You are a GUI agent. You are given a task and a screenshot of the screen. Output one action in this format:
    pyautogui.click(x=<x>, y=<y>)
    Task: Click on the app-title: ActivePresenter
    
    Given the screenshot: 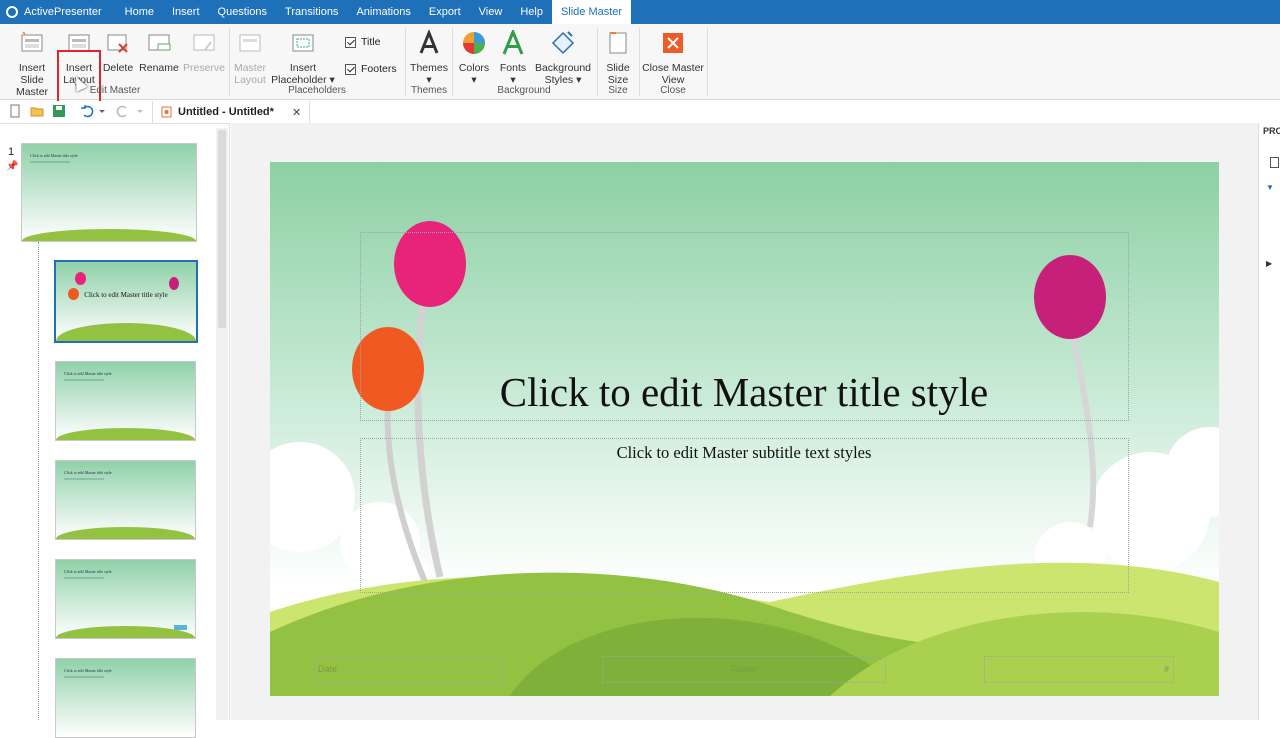 What is the action you would take?
    pyautogui.click(x=63, y=12)
    